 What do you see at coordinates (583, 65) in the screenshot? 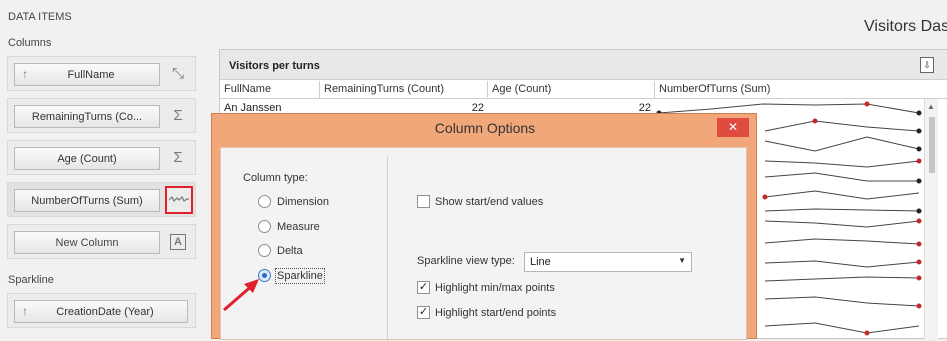
I see `grid-caption-bar: Visitors per turns ⇩` at bounding box center [583, 65].